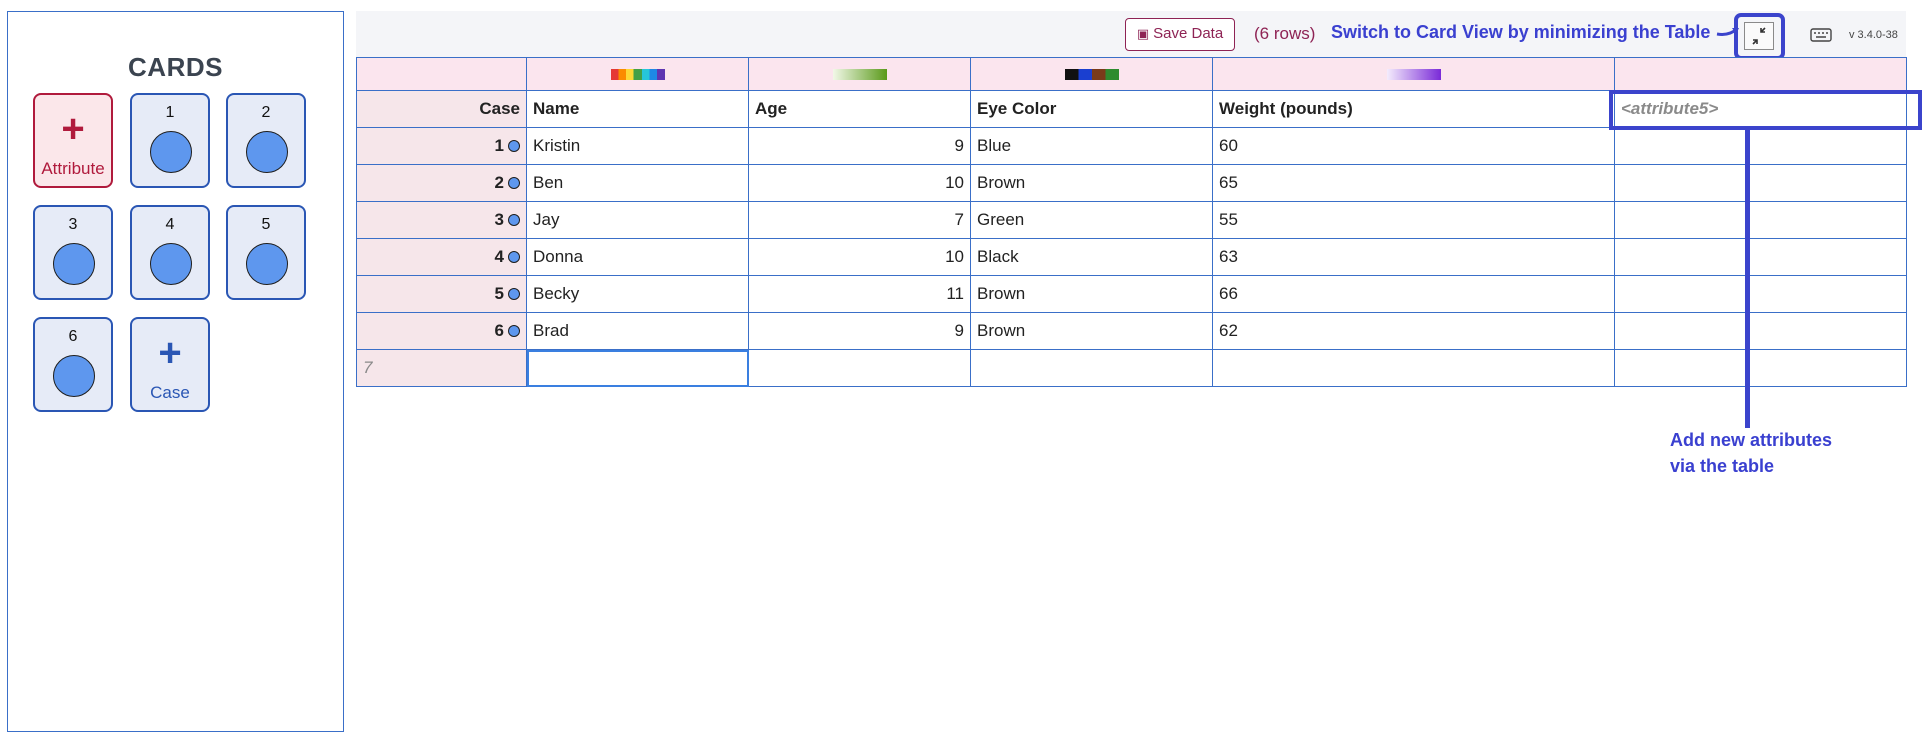  What do you see at coordinates (637, 368) in the screenshot?
I see `new-name-input-cell` at bounding box center [637, 368].